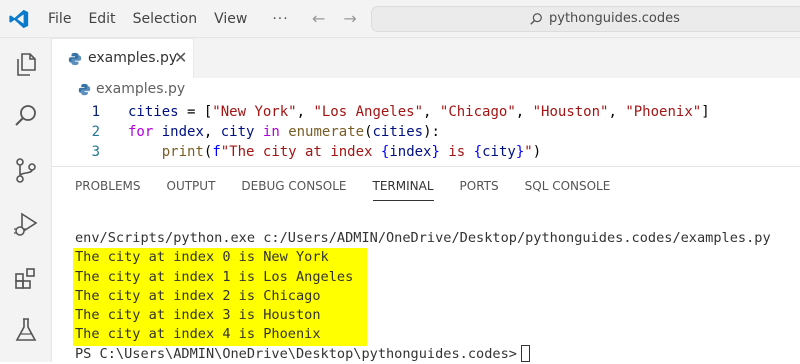 The image size is (800, 364). What do you see at coordinates (180, 57) in the screenshot?
I see `close-tab-icon: ✕` at bounding box center [180, 57].